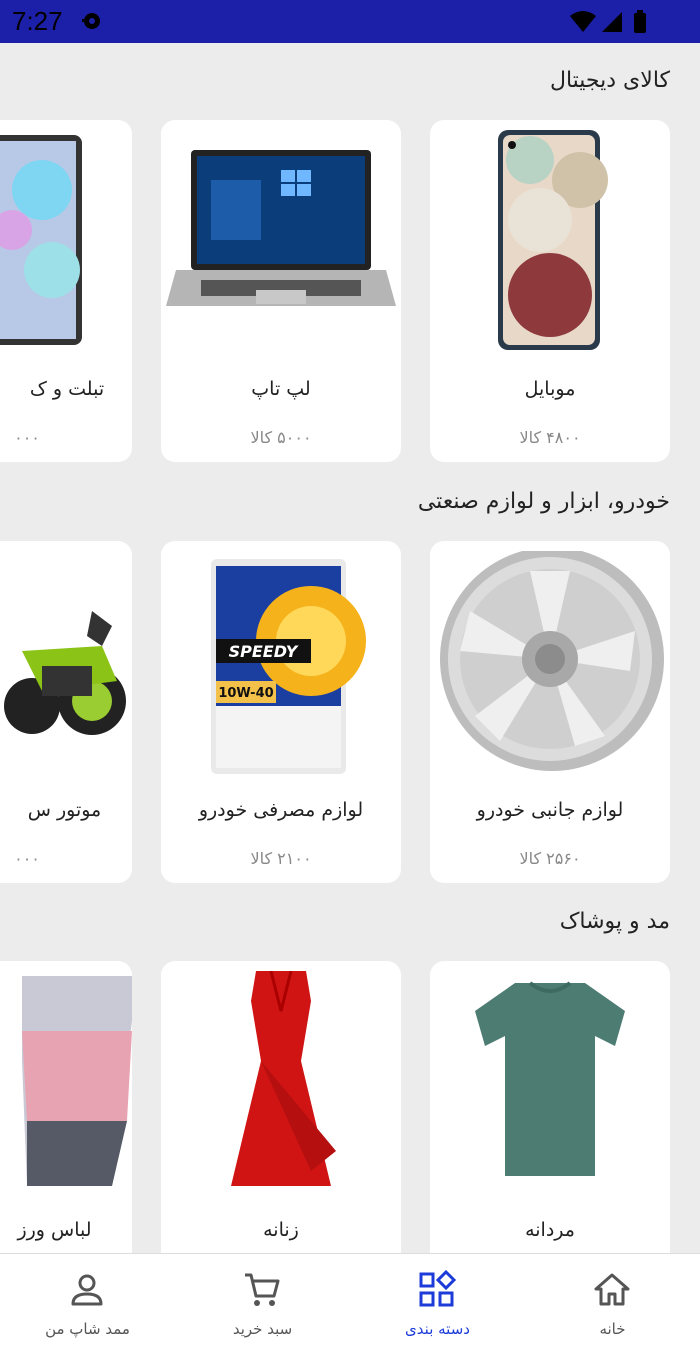 This screenshot has height=1350, width=700. Describe the element at coordinates (281, 437) in the screenshot. I see `card-count: ۵۰۰۰ کالا` at that location.